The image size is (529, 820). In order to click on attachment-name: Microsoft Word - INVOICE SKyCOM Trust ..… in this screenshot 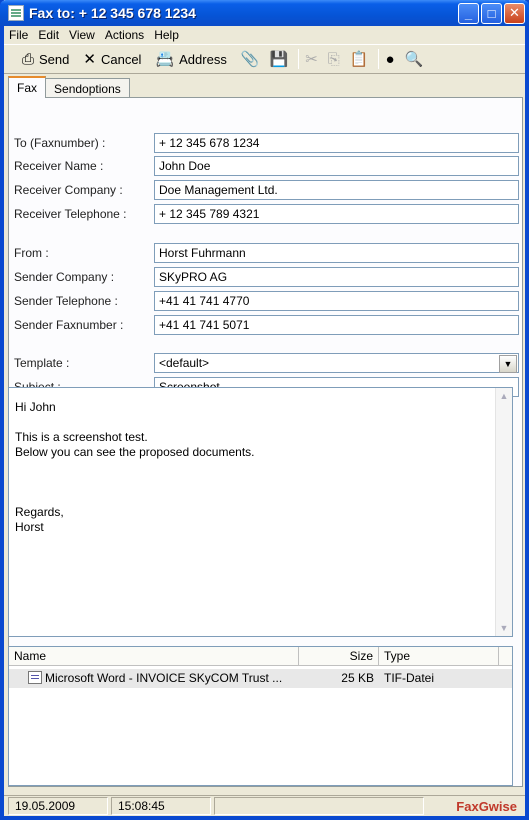, I will do `click(164, 678)`.